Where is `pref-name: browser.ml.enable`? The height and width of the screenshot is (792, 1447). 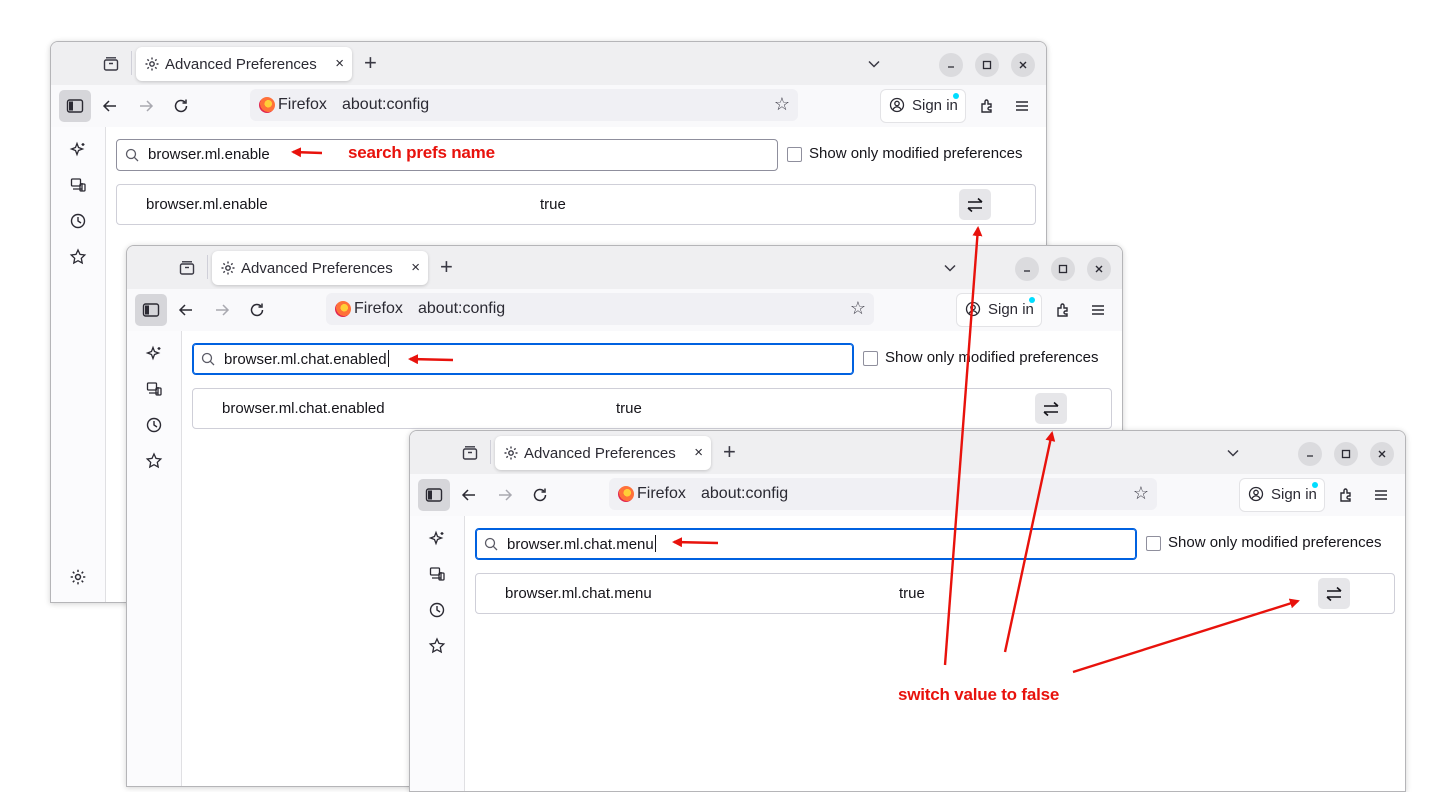 pref-name: browser.ml.enable is located at coordinates (207, 204).